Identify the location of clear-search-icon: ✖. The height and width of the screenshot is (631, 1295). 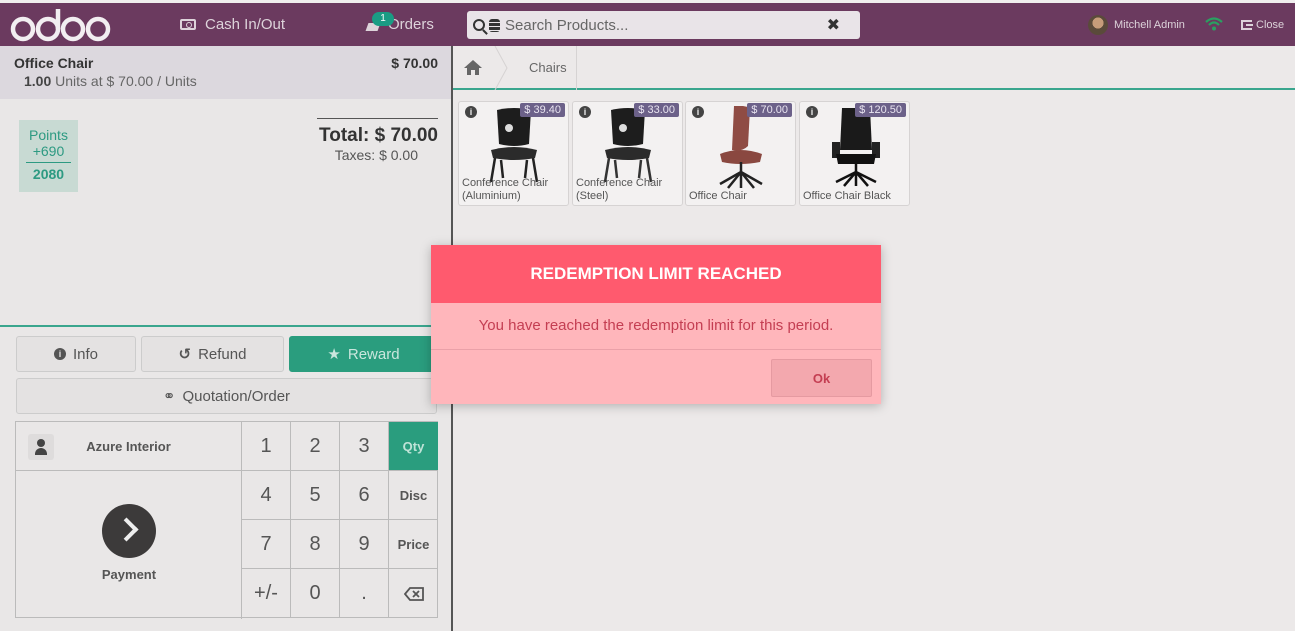
(833, 25).